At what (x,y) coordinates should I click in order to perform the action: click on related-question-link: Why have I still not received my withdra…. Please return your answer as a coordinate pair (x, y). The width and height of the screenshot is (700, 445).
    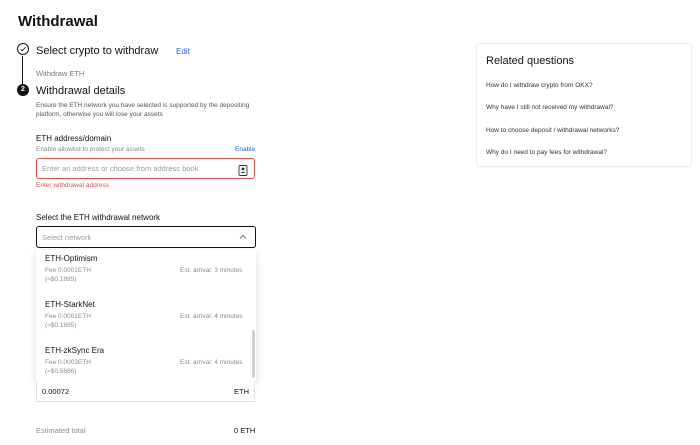
    Looking at the image, I should click on (550, 107).